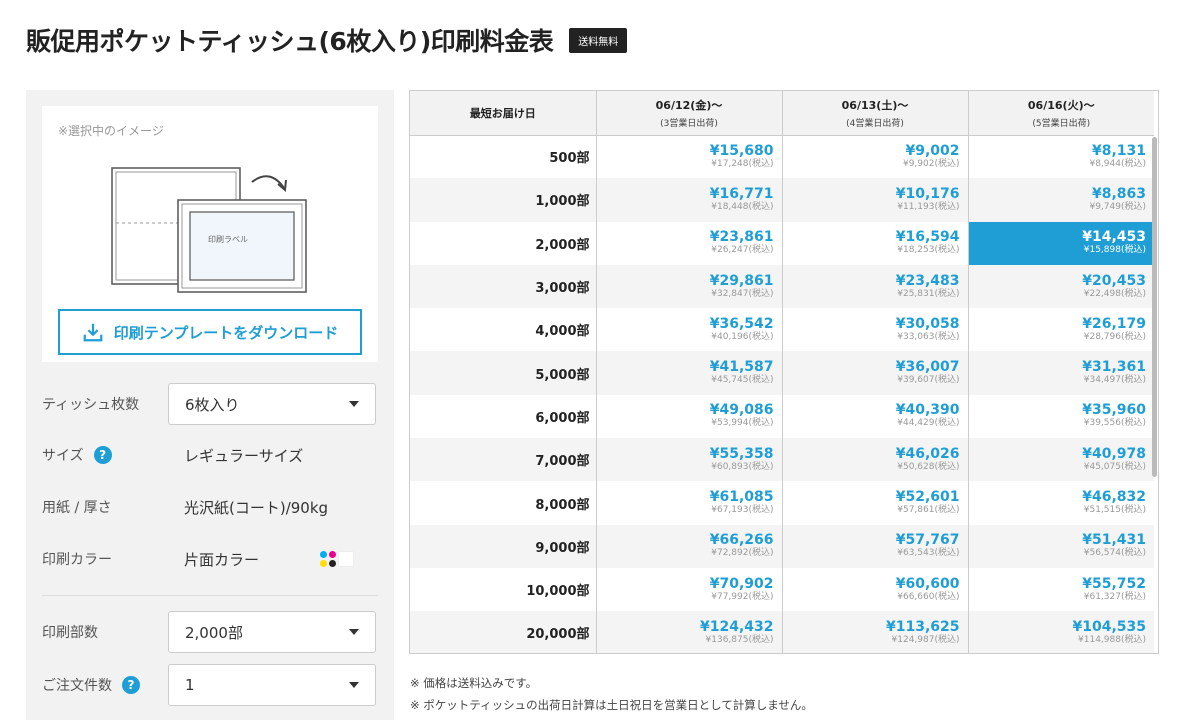 The height and width of the screenshot is (720, 1200). Describe the element at coordinates (346, 559) in the screenshot. I see `paper-swatch` at that location.